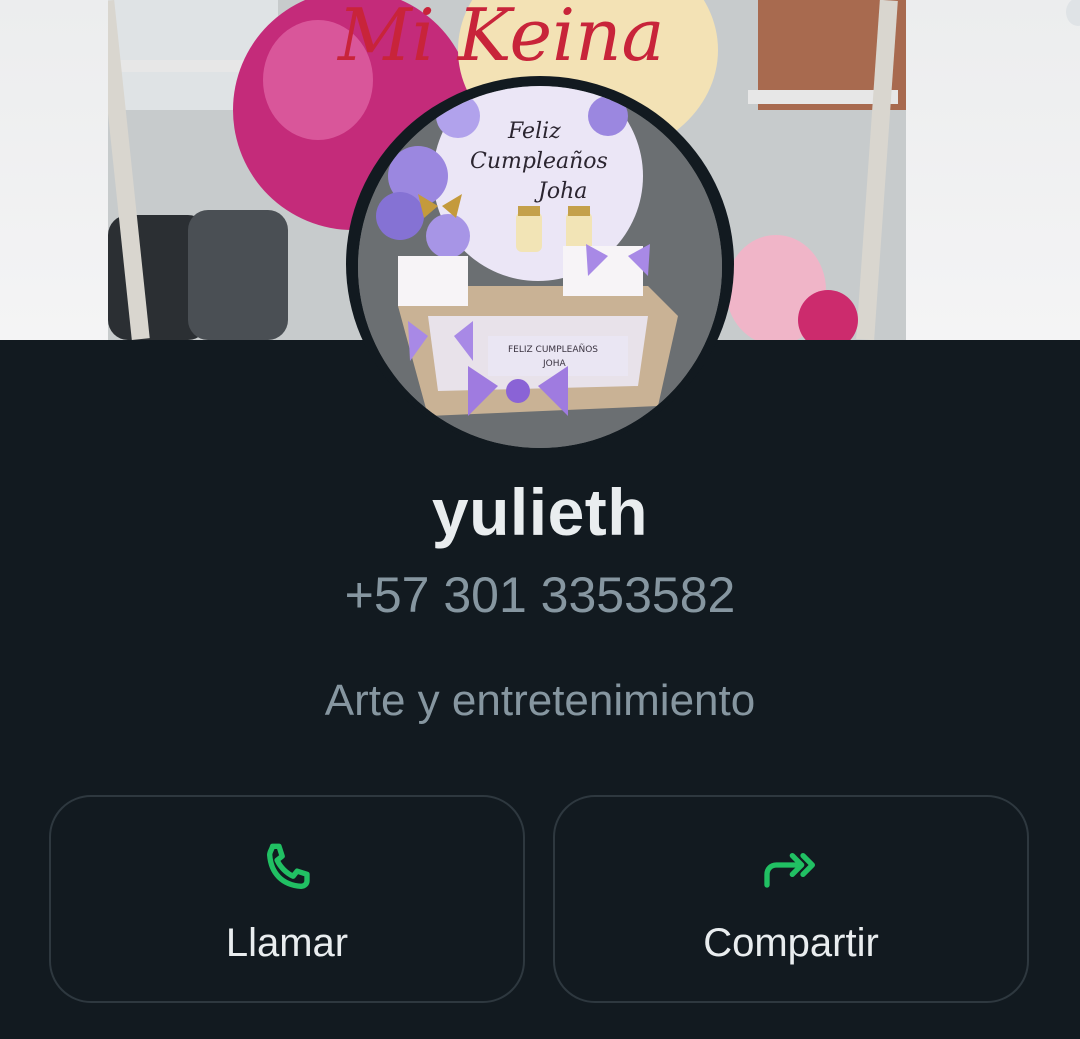 This screenshot has width=1080, height=1039. What do you see at coordinates (540, 512) in the screenshot?
I see `contact-name: yulieth` at bounding box center [540, 512].